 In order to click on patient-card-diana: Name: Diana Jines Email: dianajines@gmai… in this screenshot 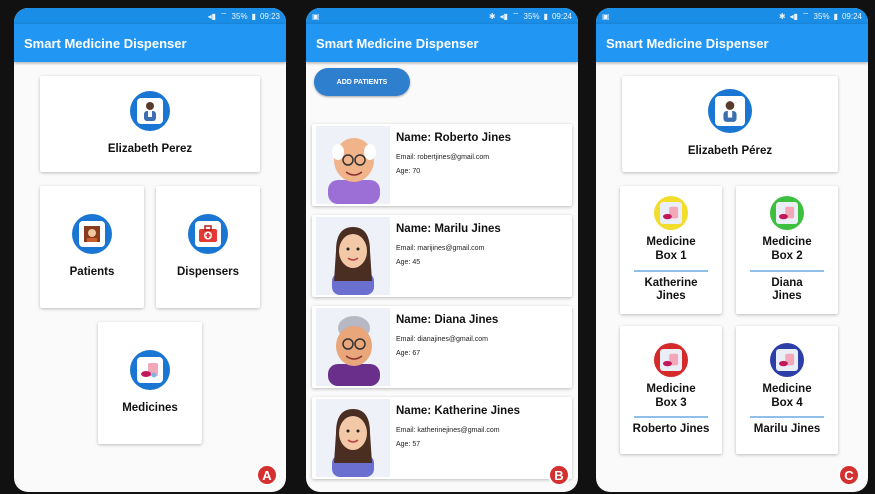, I will do `click(442, 347)`.